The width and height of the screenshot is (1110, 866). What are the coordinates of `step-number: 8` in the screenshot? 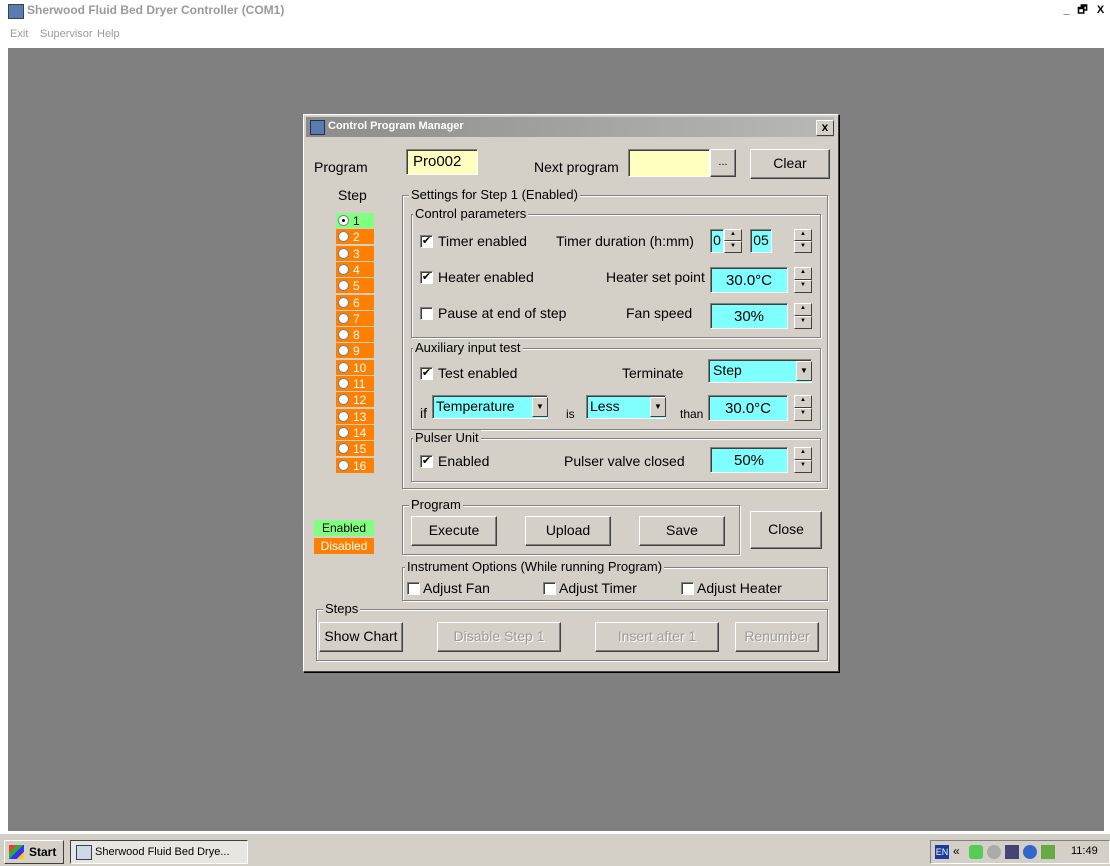 It's located at (356, 335).